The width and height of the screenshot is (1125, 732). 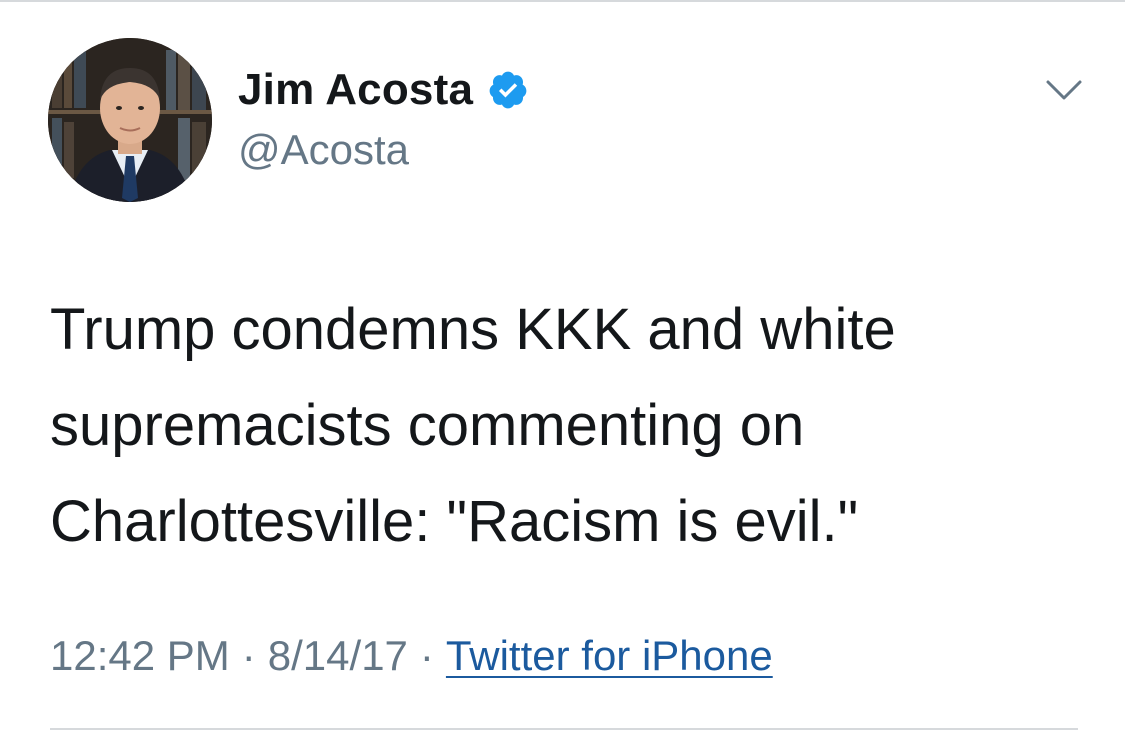 I want to click on author-handle: @Acosta, so click(x=323, y=150).